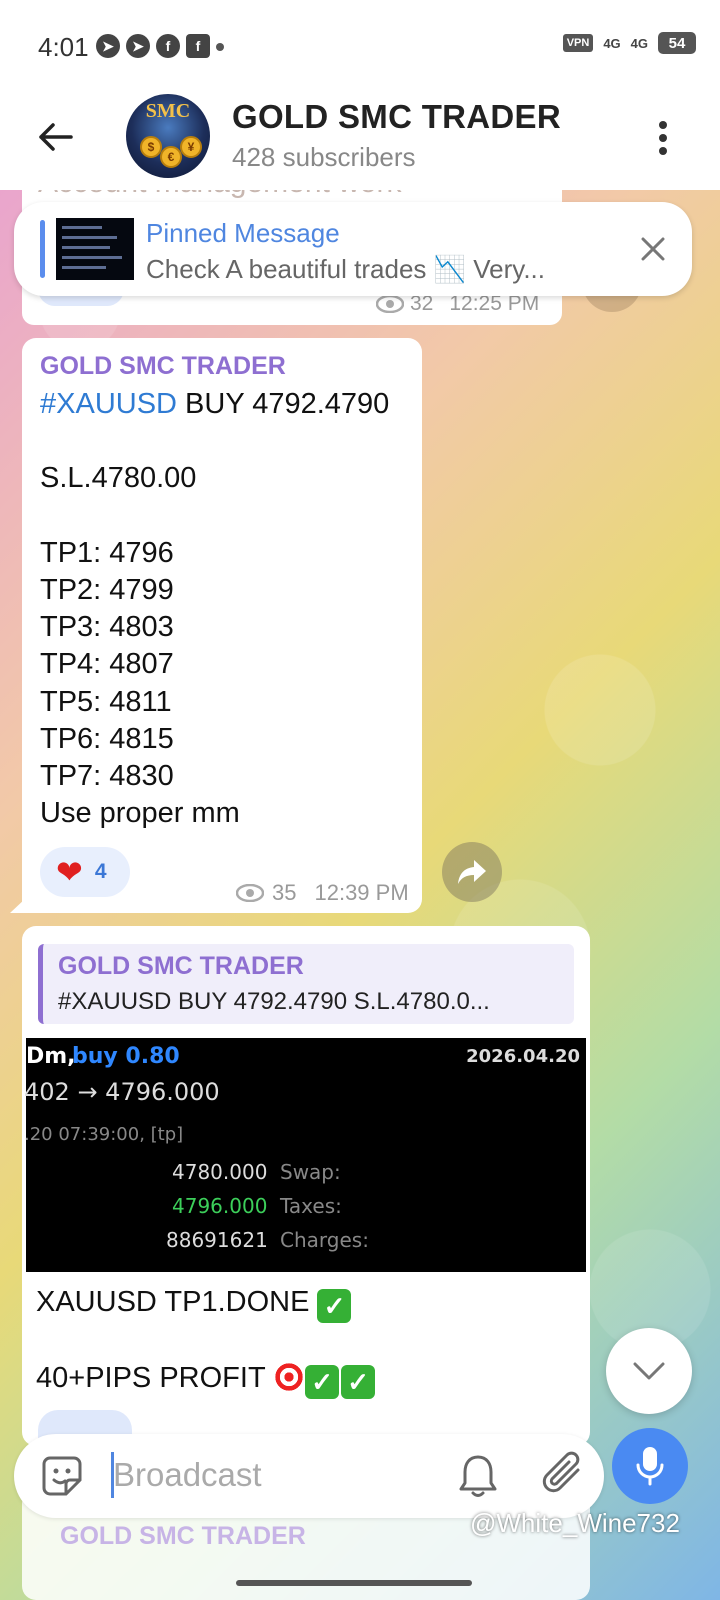 The width and height of the screenshot is (720, 1600). What do you see at coordinates (163, 366) in the screenshot?
I see `message-author: GOLD SMC TRADER` at bounding box center [163, 366].